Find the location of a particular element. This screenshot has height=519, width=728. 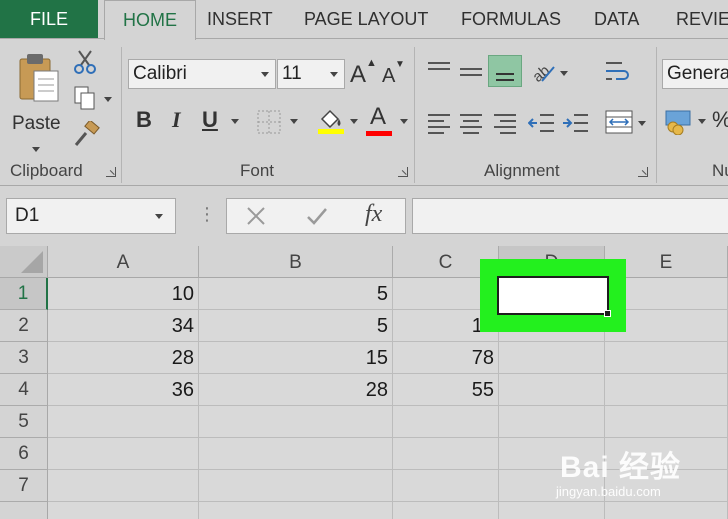

borders-dropdown-icon is located at coordinates (294, 121).